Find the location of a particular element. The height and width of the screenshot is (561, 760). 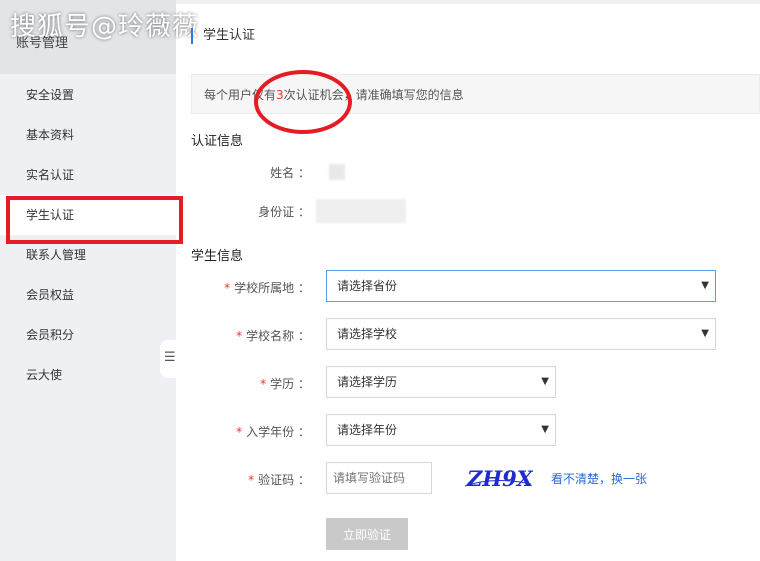

education-label: * 学历 ： is located at coordinates (285, 384).